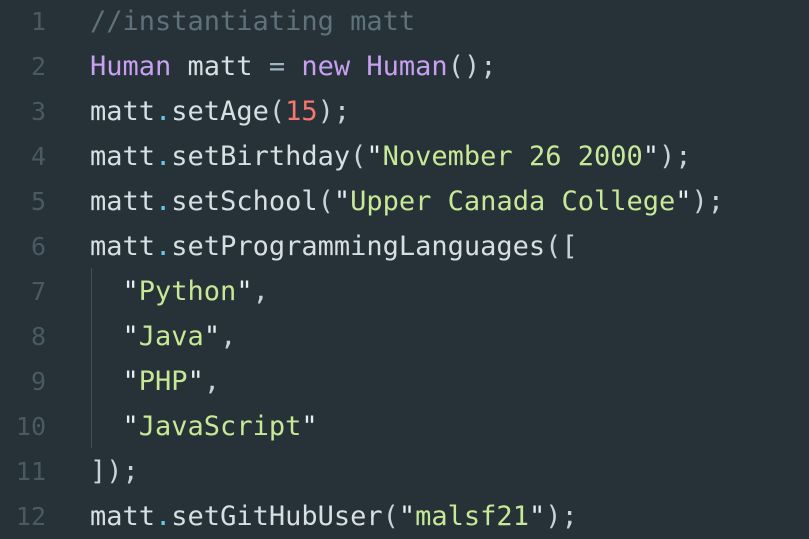 The height and width of the screenshot is (539, 809). I want to click on code-token: Python, so click(187, 291).